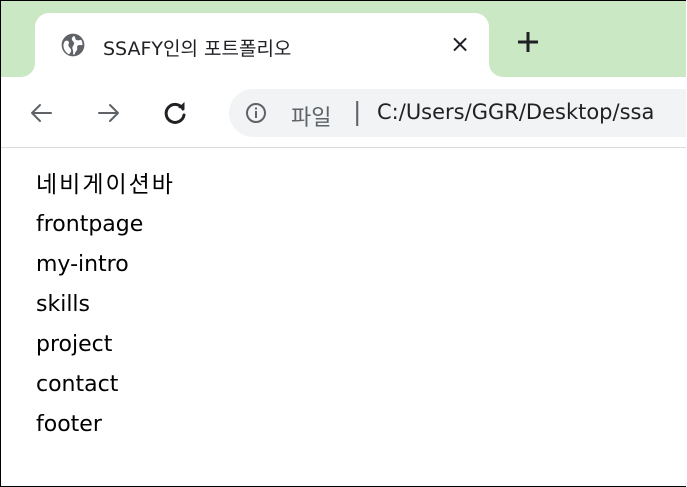  I want to click on tab-title: SSAFY인의 포트폴리오, so click(197, 49).